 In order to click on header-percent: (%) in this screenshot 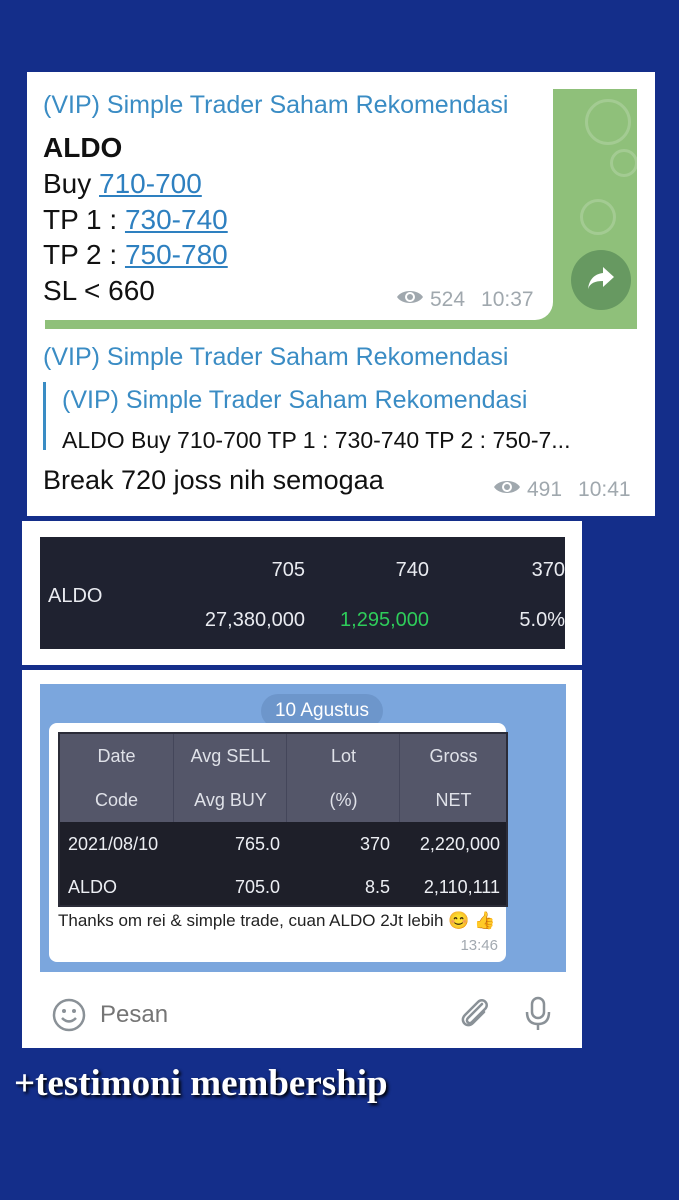, I will do `click(343, 800)`.